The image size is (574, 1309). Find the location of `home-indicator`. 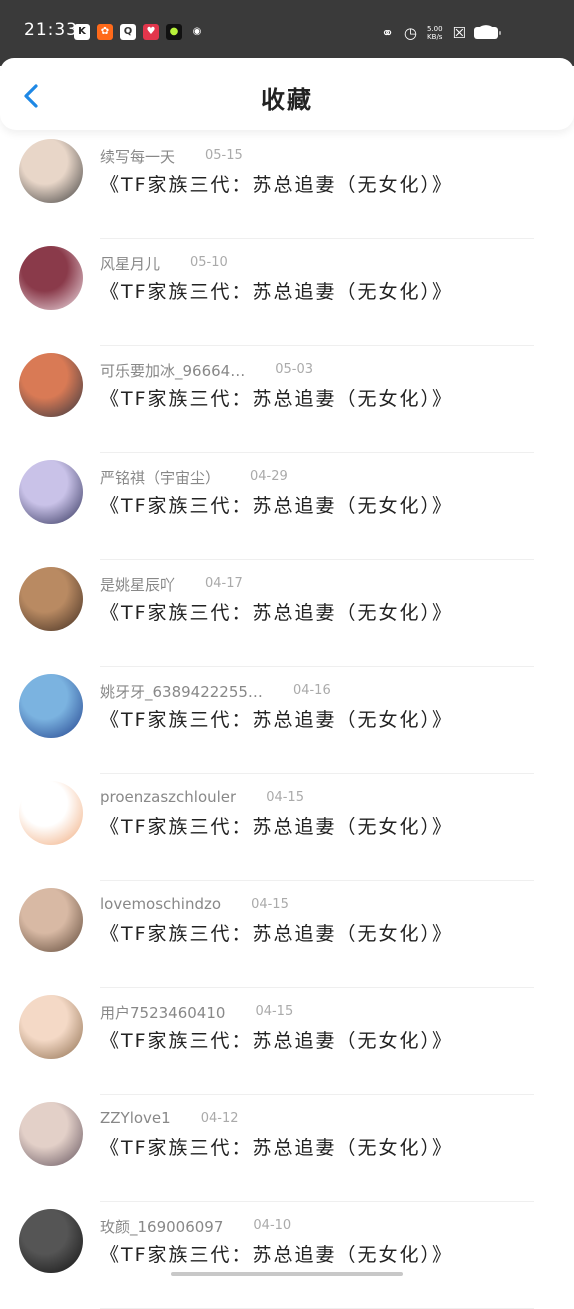

home-indicator is located at coordinates (287, 1274).